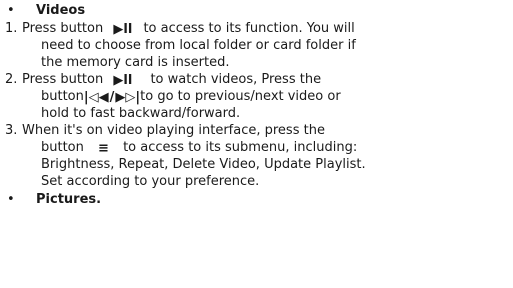 The width and height of the screenshot is (513, 288). Describe the element at coordinates (249, 28) in the screenshot. I see `step1-text-b: to access to its function. You will` at that location.